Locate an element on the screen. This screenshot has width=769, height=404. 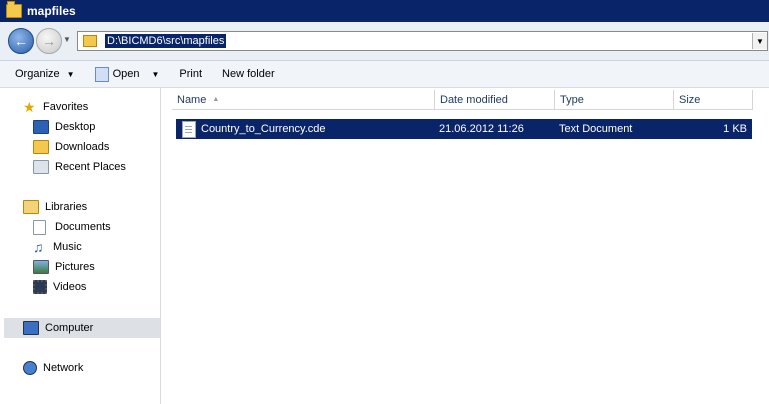
sidebar-item-music: ♫ Music is located at coordinates (57, 247).